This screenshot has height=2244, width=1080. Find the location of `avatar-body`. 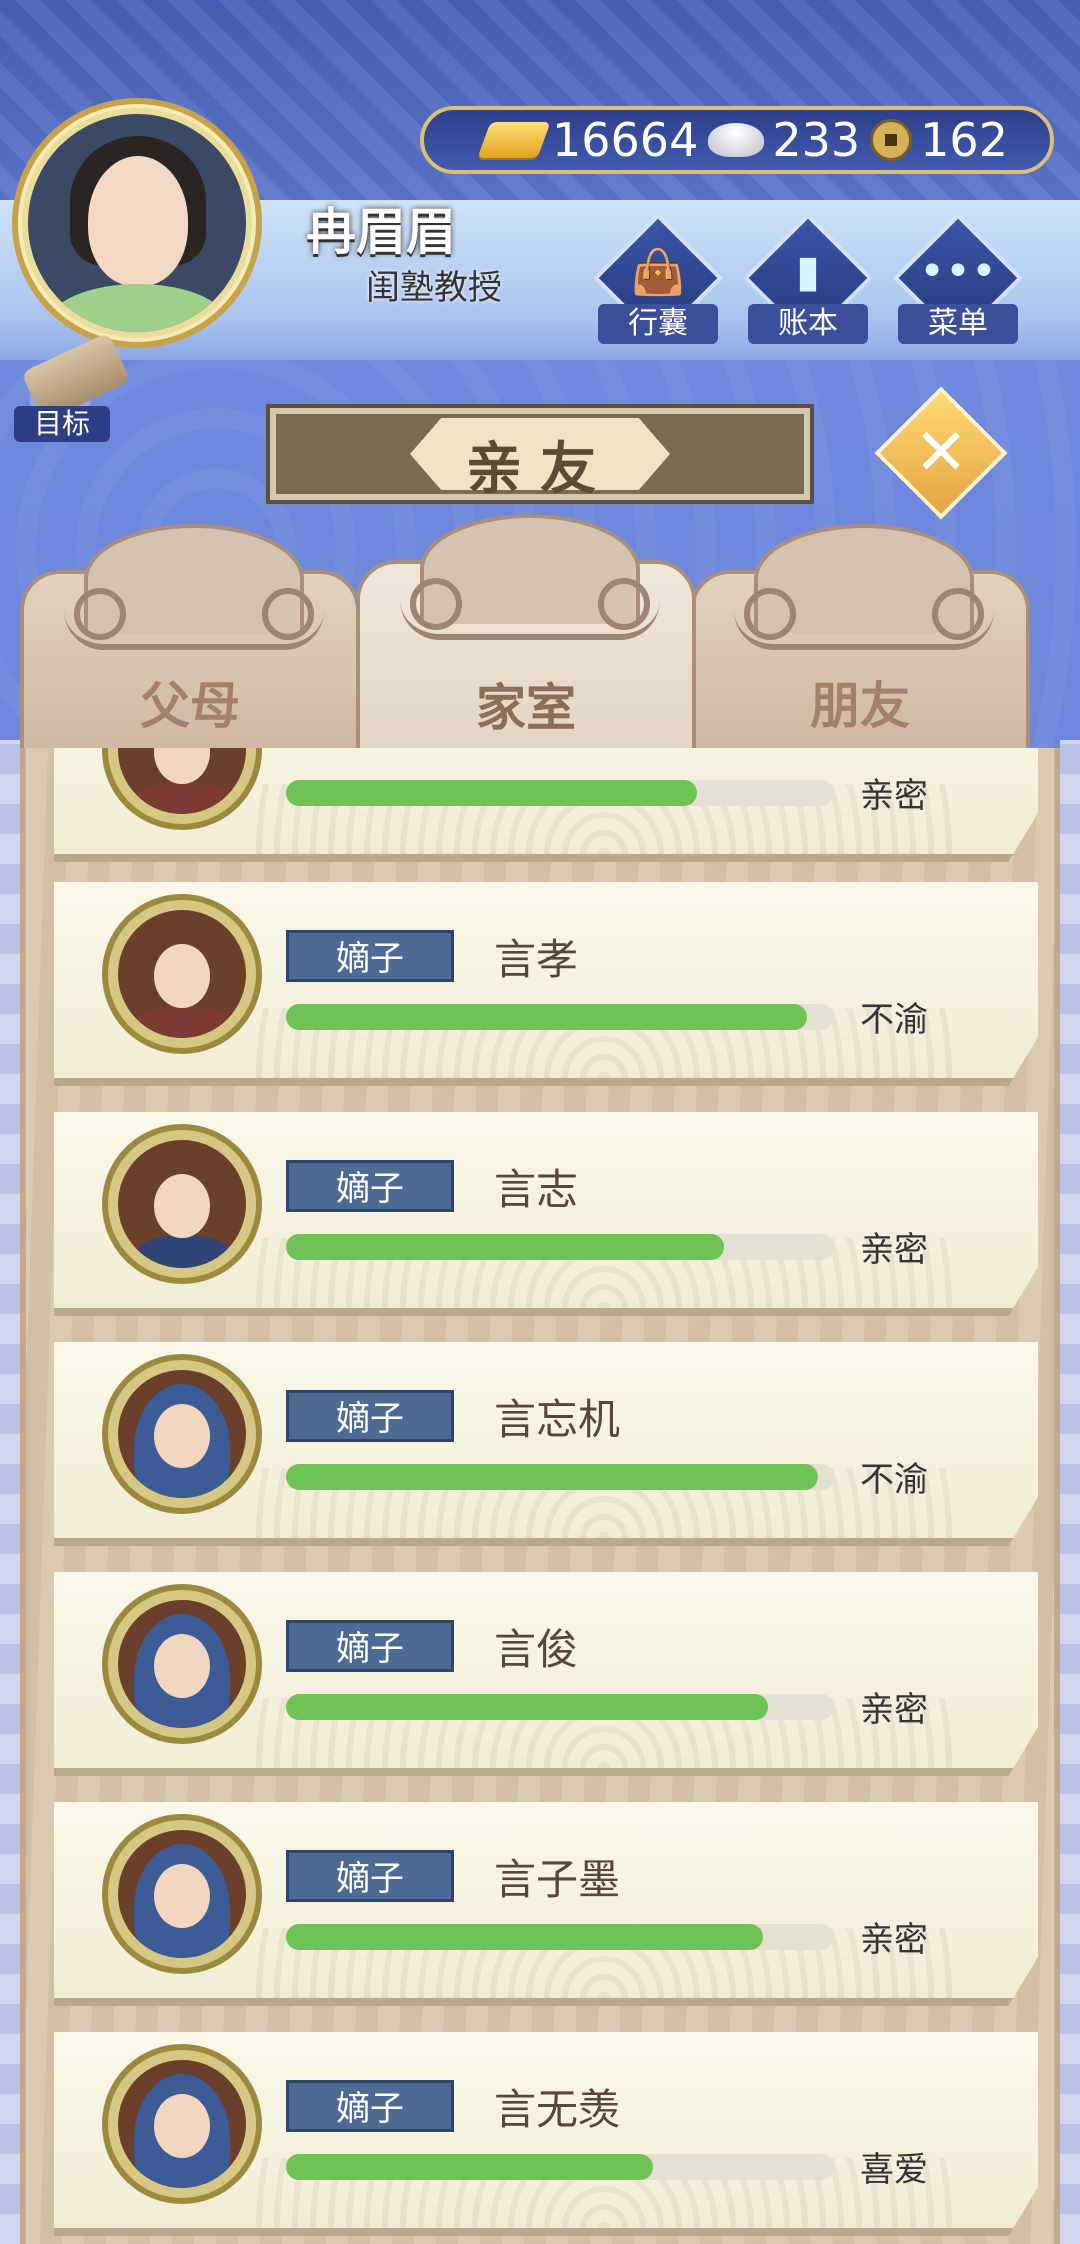

avatar-body is located at coordinates (138, 308).